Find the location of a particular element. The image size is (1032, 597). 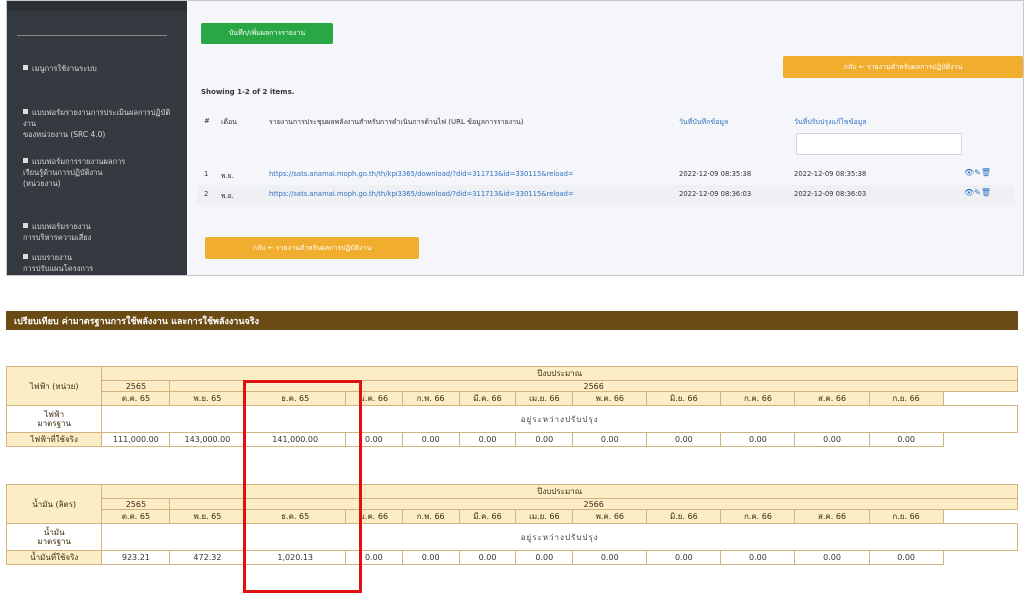

col-header-month: เดือน is located at coordinates (229, 122).